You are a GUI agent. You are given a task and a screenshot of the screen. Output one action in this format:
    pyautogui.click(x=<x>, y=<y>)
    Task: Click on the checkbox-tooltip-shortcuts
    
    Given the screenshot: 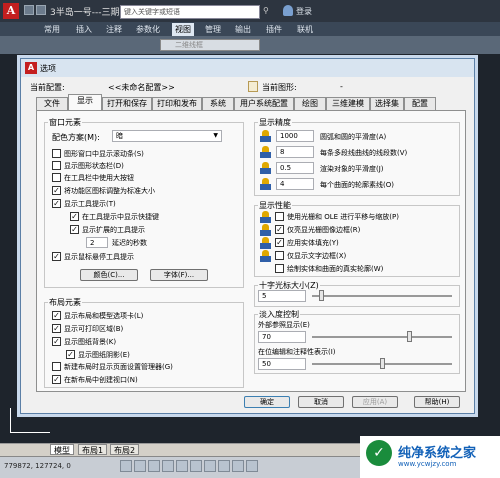 What is the action you would take?
    pyautogui.click(x=74, y=216)
    